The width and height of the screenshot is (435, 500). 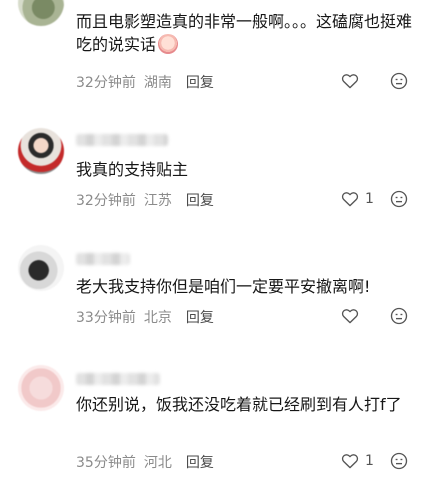 I want to click on comment-location: 江苏, so click(x=157, y=201).